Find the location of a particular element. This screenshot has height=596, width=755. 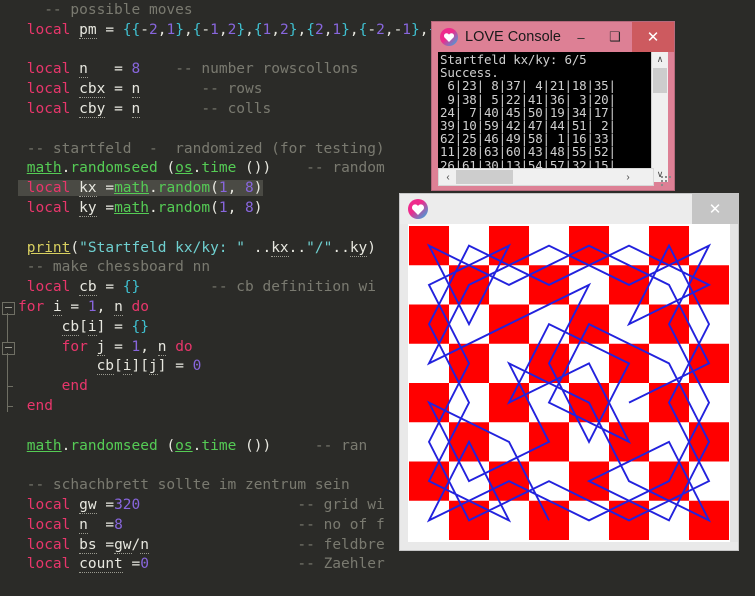

console-hscroll-thumb is located at coordinates (484, 177).